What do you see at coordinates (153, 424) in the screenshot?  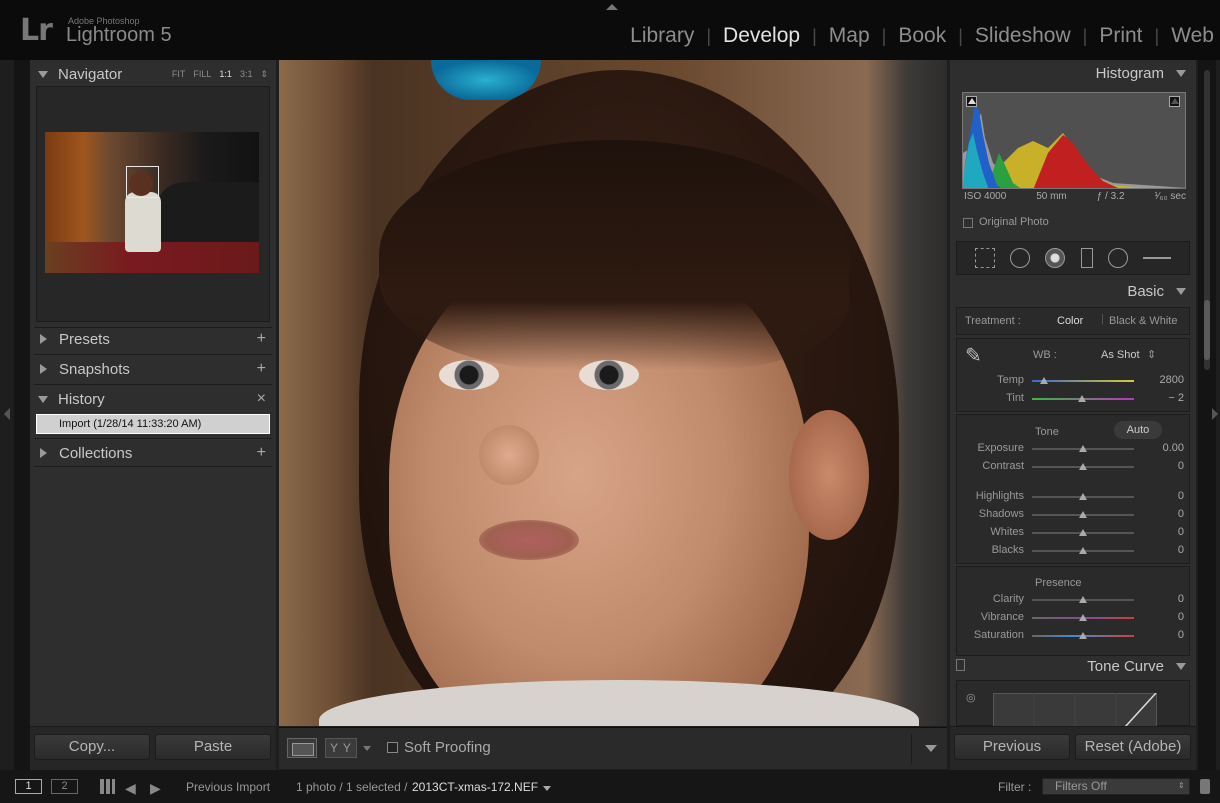 I see `history-item: Import (1/28/14 11:33:20 AM)` at bounding box center [153, 424].